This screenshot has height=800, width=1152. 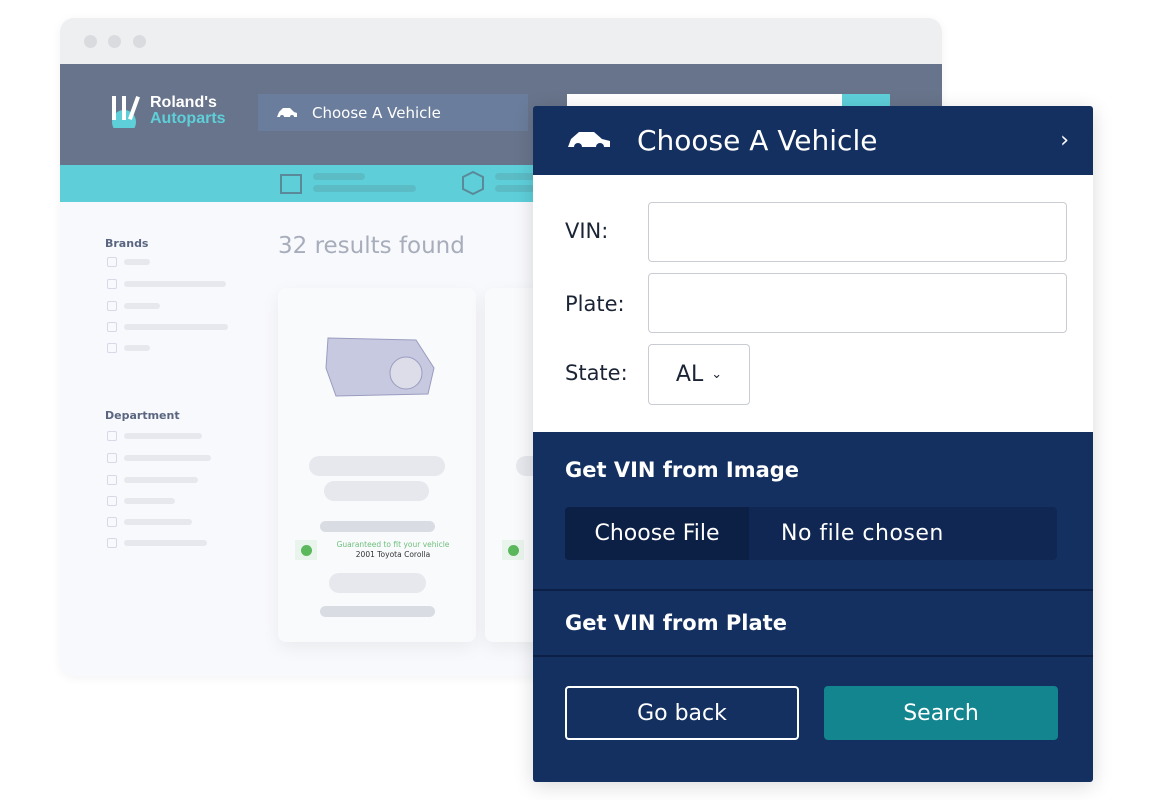 What do you see at coordinates (657, 533) in the screenshot?
I see `choose-file-button: Choose File` at bounding box center [657, 533].